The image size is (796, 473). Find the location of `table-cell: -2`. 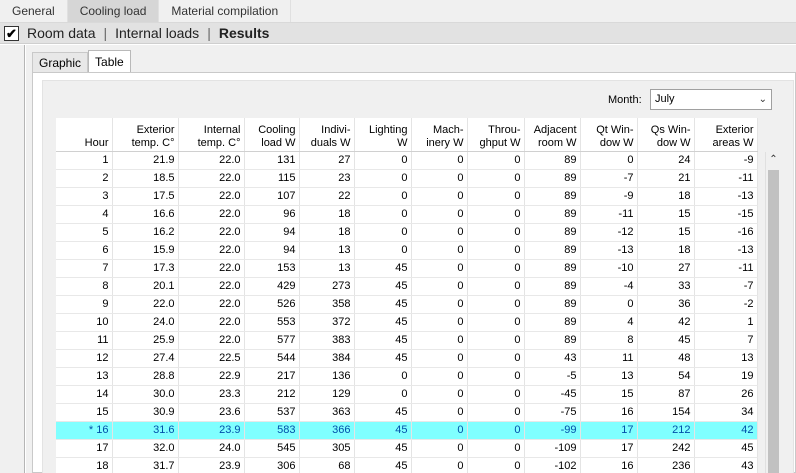

table-cell: -2 is located at coordinates (726, 304).